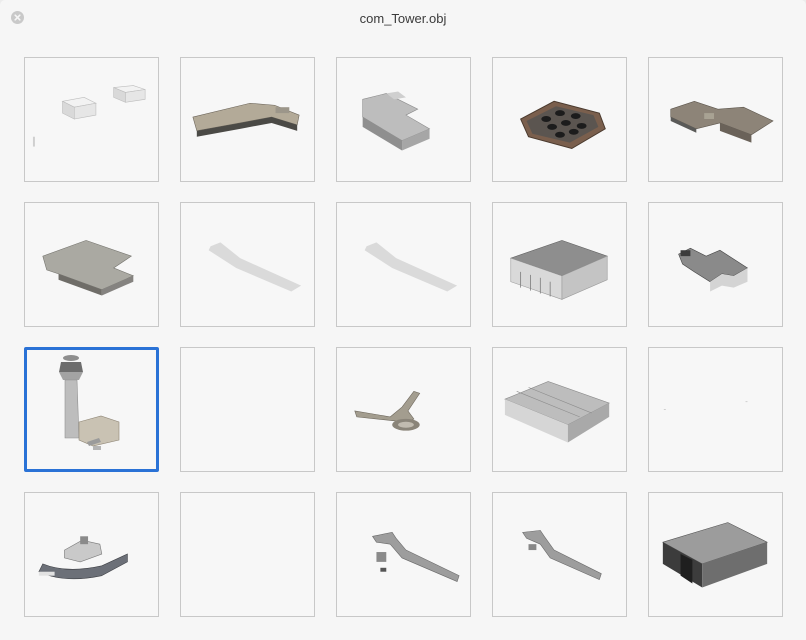 This screenshot has height=640, width=806. What do you see at coordinates (387, 410) in the screenshot?
I see `y-shaped-walkway-model` at bounding box center [387, 410].